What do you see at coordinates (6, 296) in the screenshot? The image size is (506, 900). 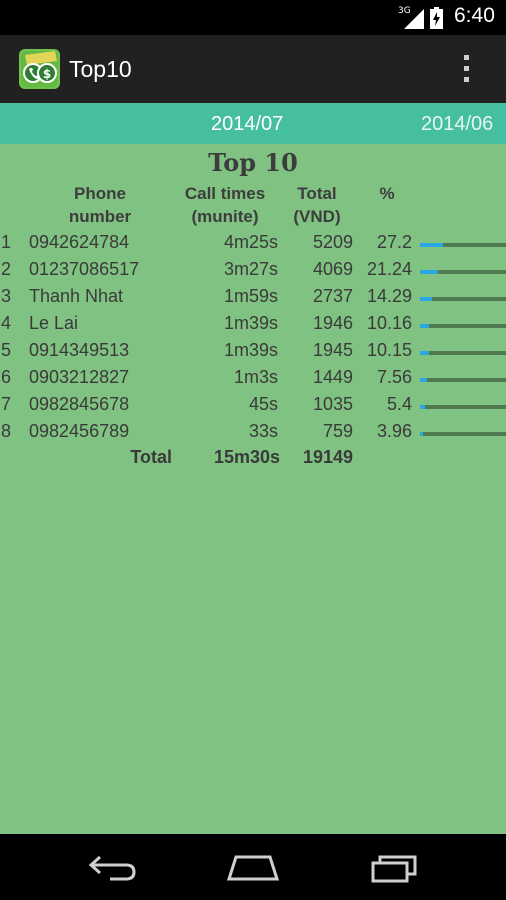 I see `row-rank: 3` at bounding box center [6, 296].